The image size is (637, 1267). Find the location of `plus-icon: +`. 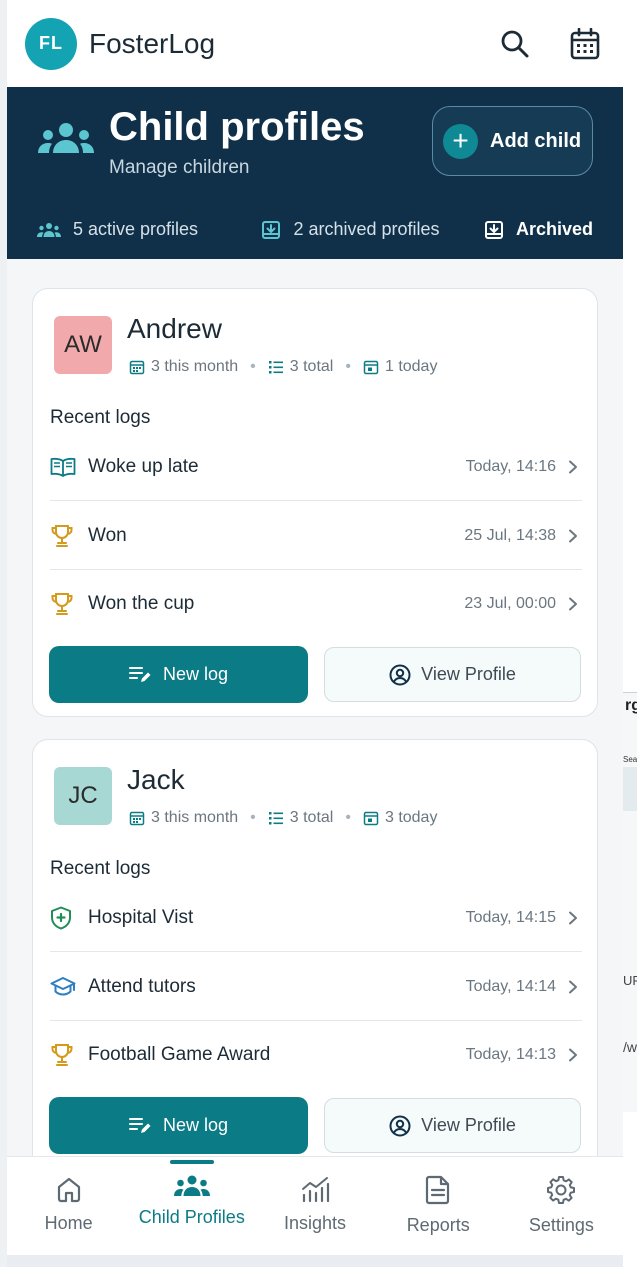

plus-icon: + is located at coordinates (460, 141).